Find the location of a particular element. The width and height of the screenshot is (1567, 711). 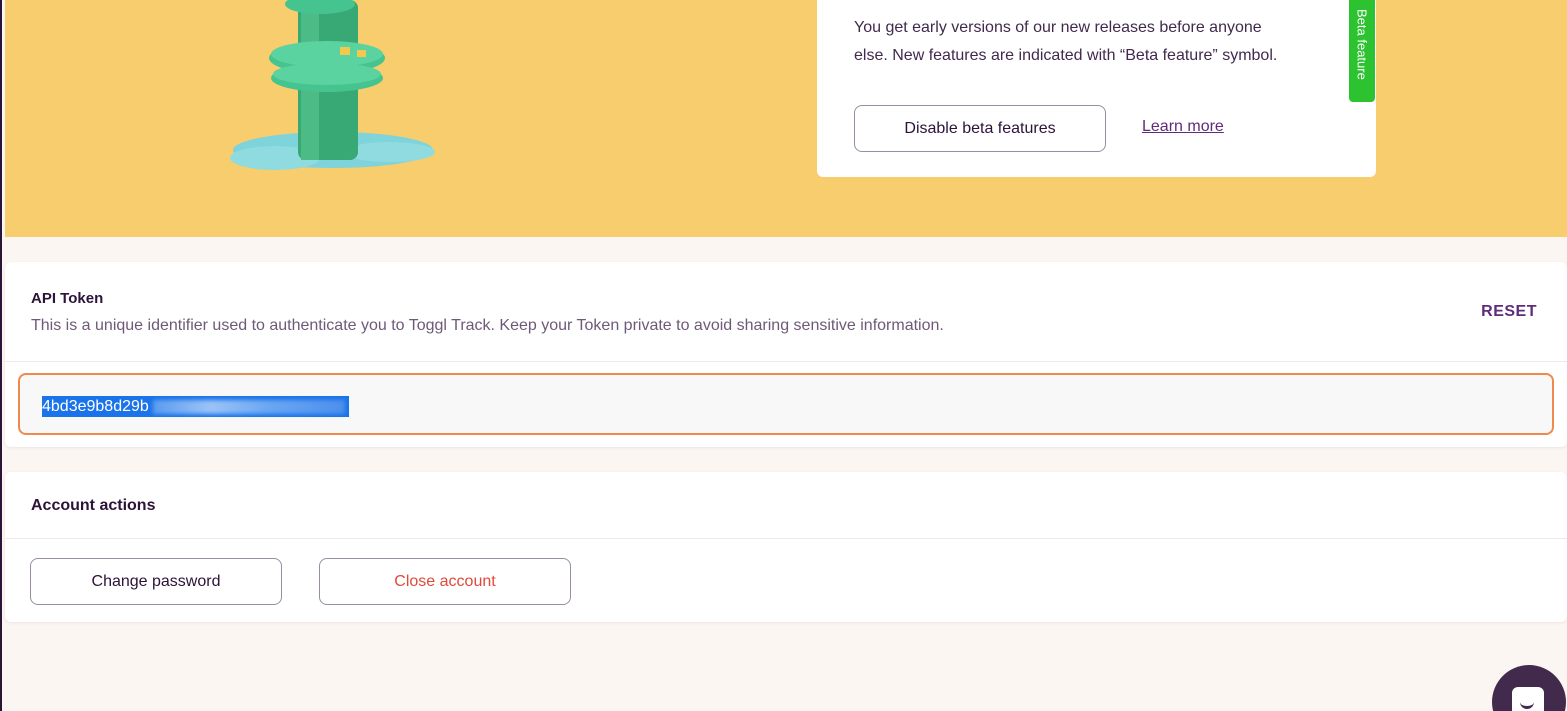

chat-widget-button is located at coordinates (1529, 688).